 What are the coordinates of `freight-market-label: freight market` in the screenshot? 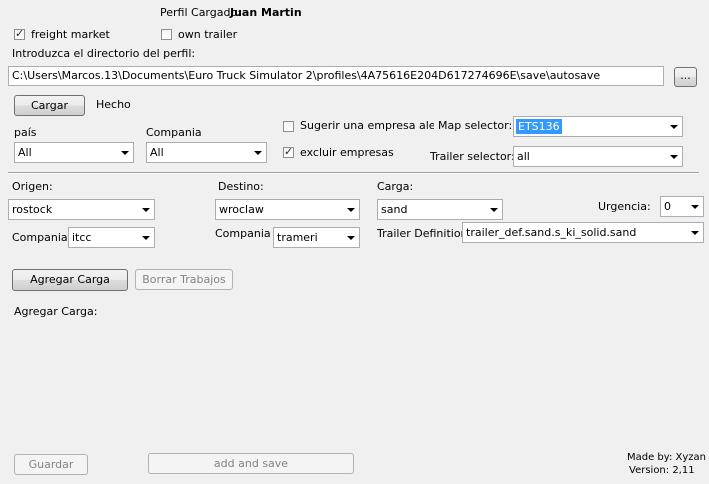 It's located at (70, 34).